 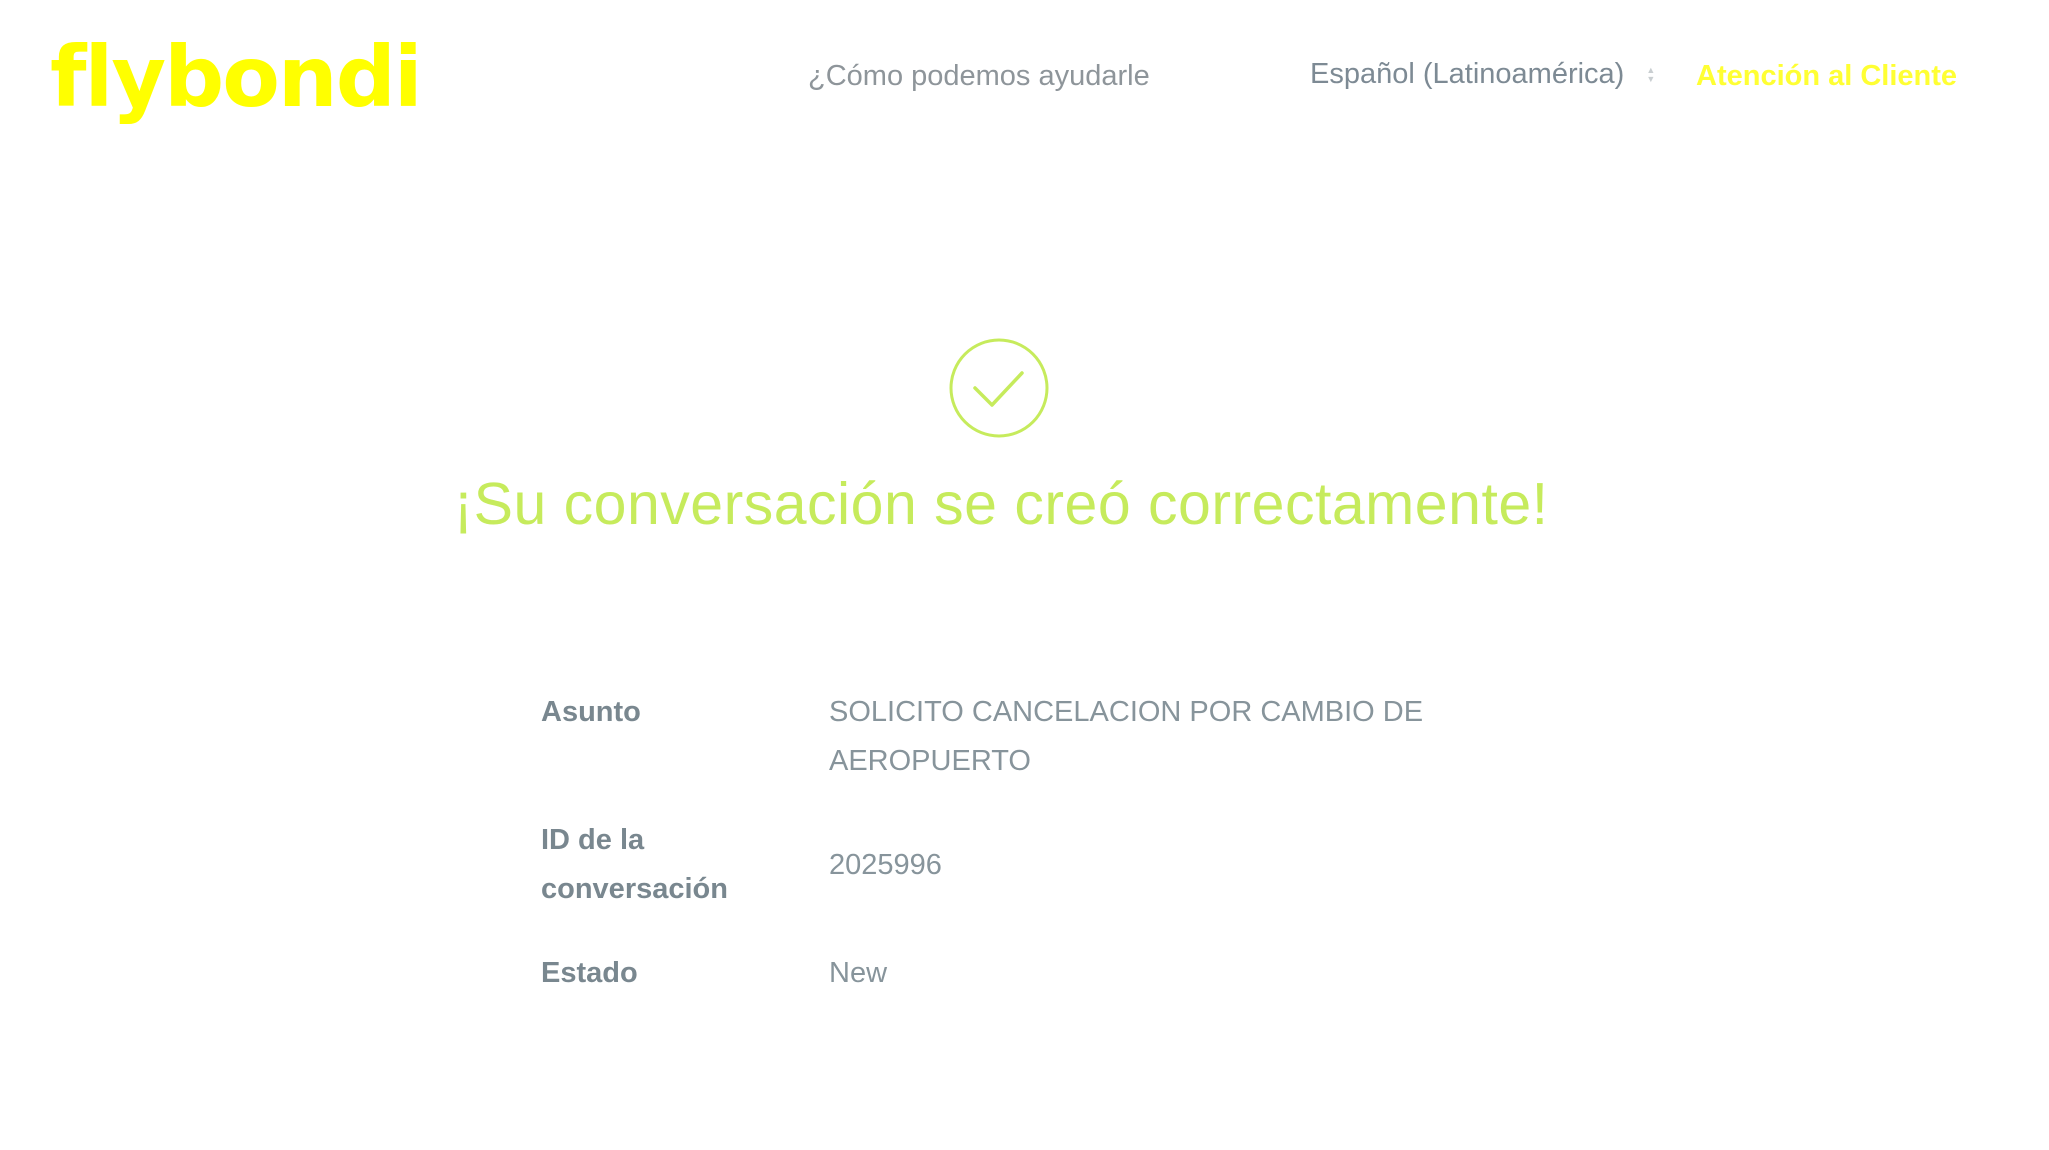 What do you see at coordinates (1001, 504) in the screenshot?
I see `success-title: ¡Su conversación se creó correctamente!` at bounding box center [1001, 504].